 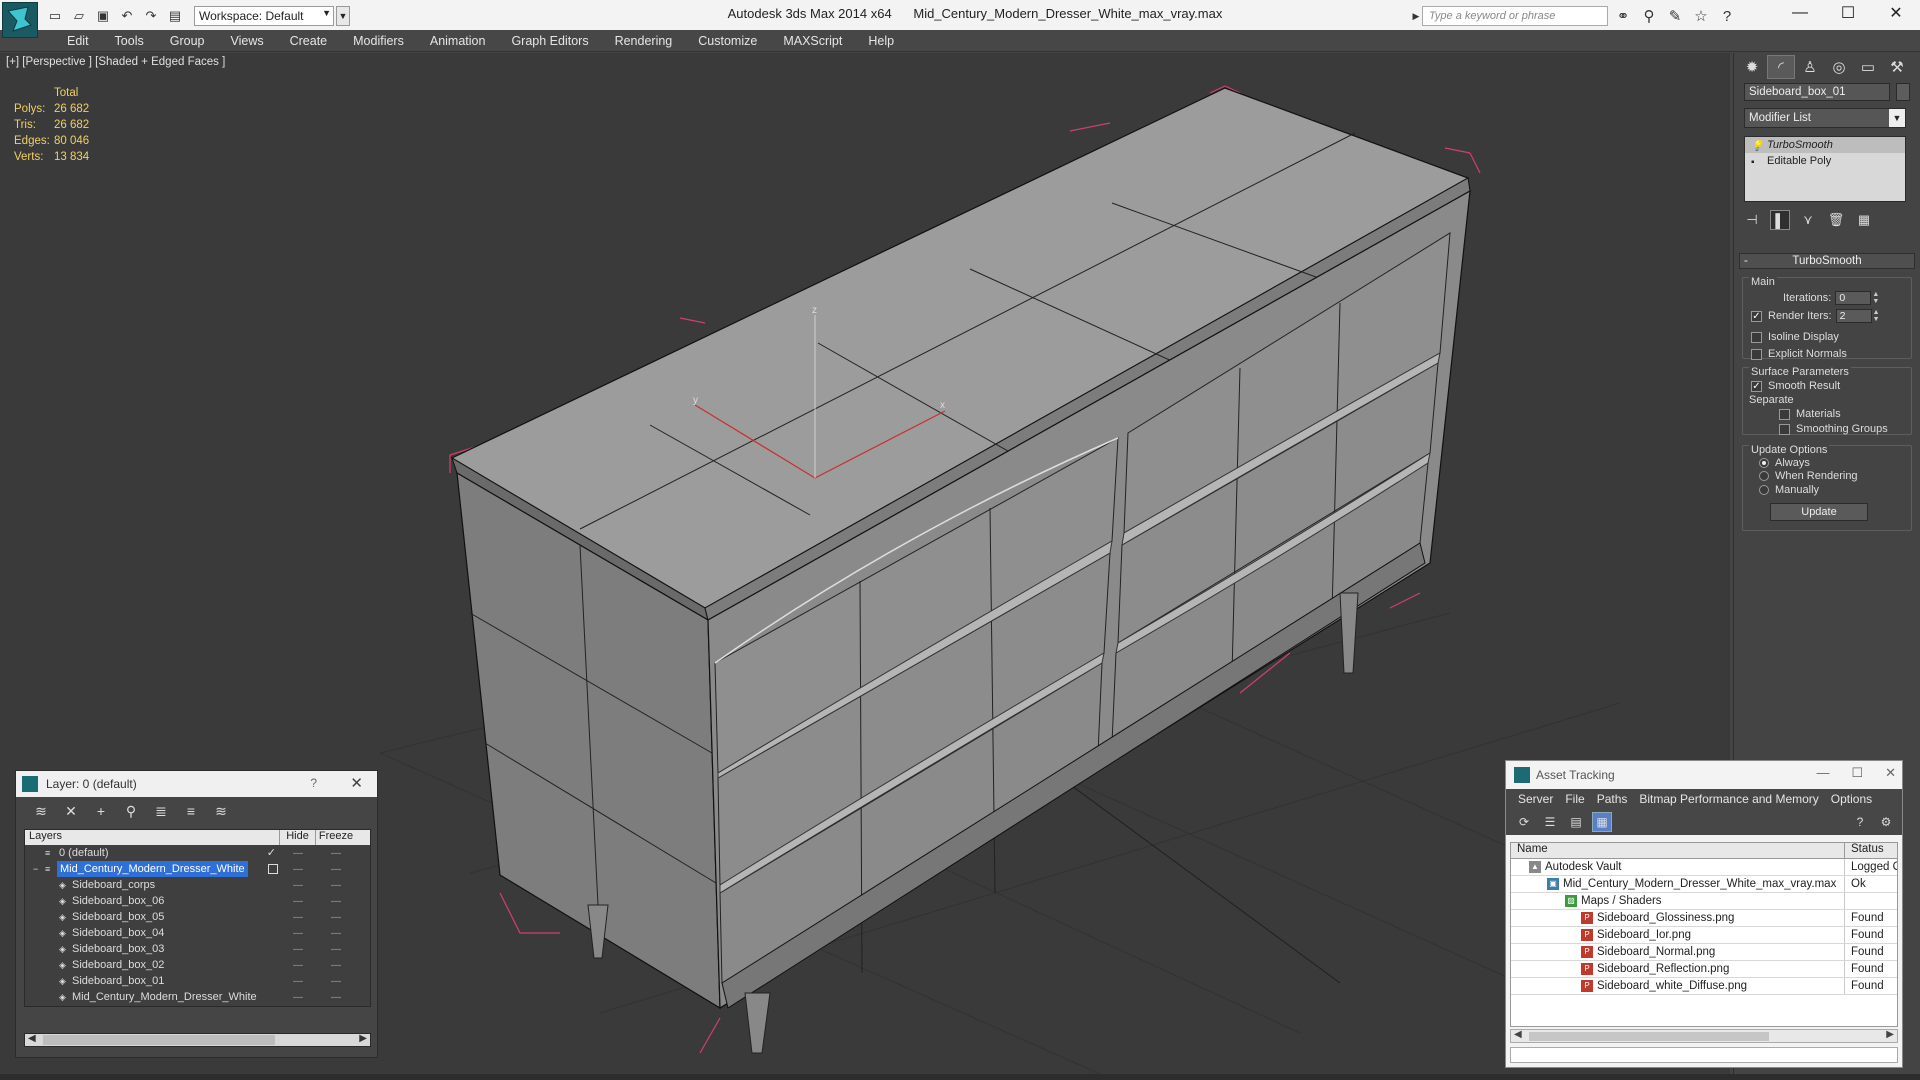 What do you see at coordinates (1728, 799) in the screenshot?
I see `asset-menu-bitmap: Bitmap Performance and Memory` at bounding box center [1728, 799].